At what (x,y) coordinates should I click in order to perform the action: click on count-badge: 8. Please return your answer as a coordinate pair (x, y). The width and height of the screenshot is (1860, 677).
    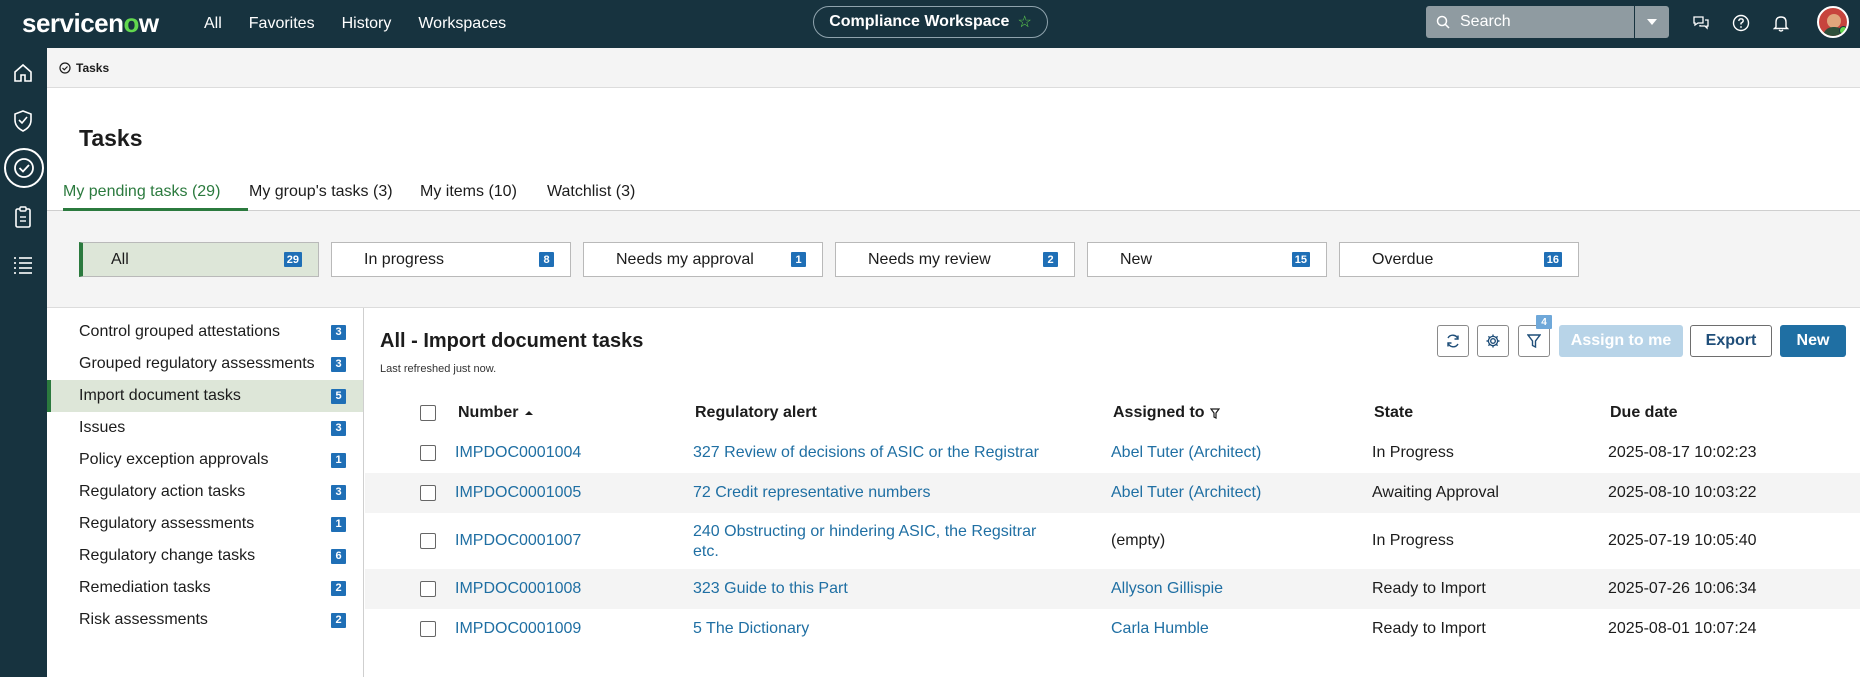
    Looking at the image, I should click on (546, 259).